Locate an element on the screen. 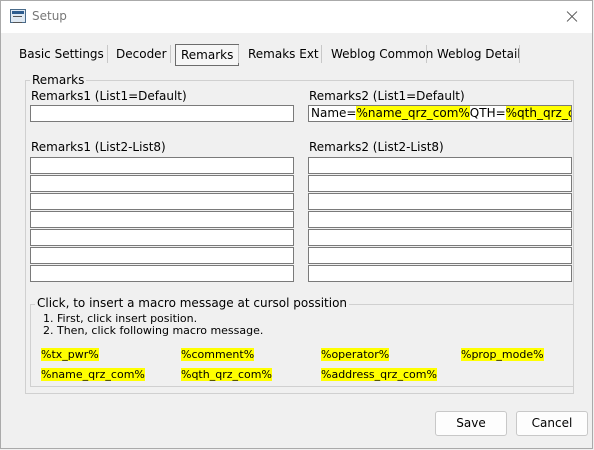  title-bar: Setup is located at coordinates (296, 17).